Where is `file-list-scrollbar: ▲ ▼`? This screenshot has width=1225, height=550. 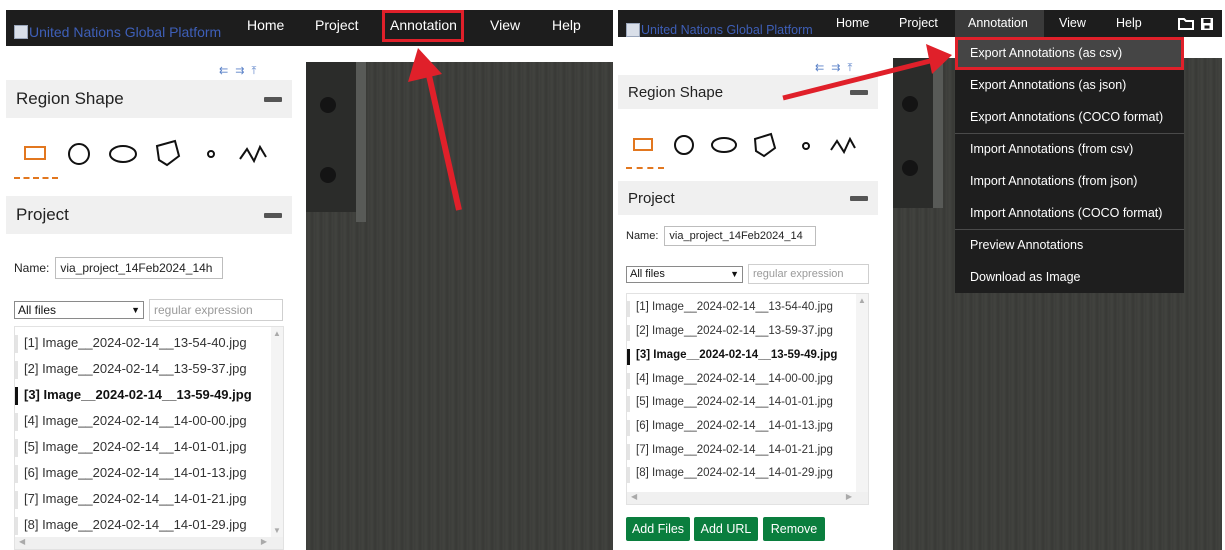 file-list-scrollbar: ▲ ▼ is located at coordinates (277, 438).